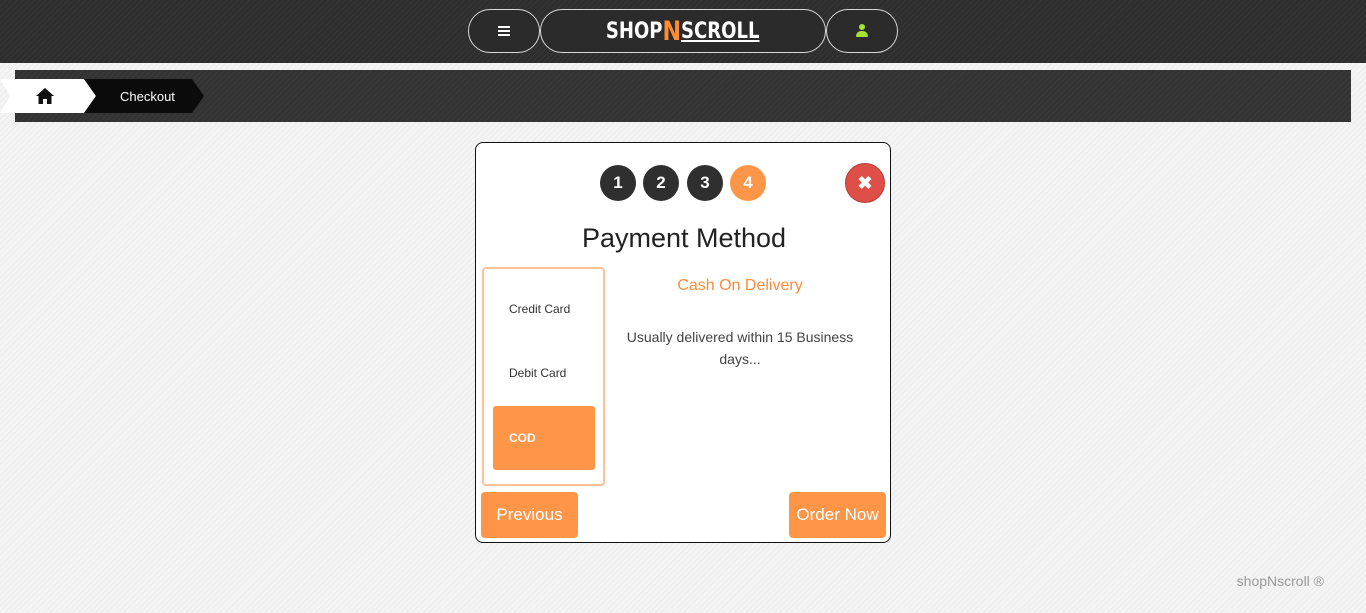  Describe the element at coordinates (618, 183) in the screenshot. I see `step-1: 1` at that location.